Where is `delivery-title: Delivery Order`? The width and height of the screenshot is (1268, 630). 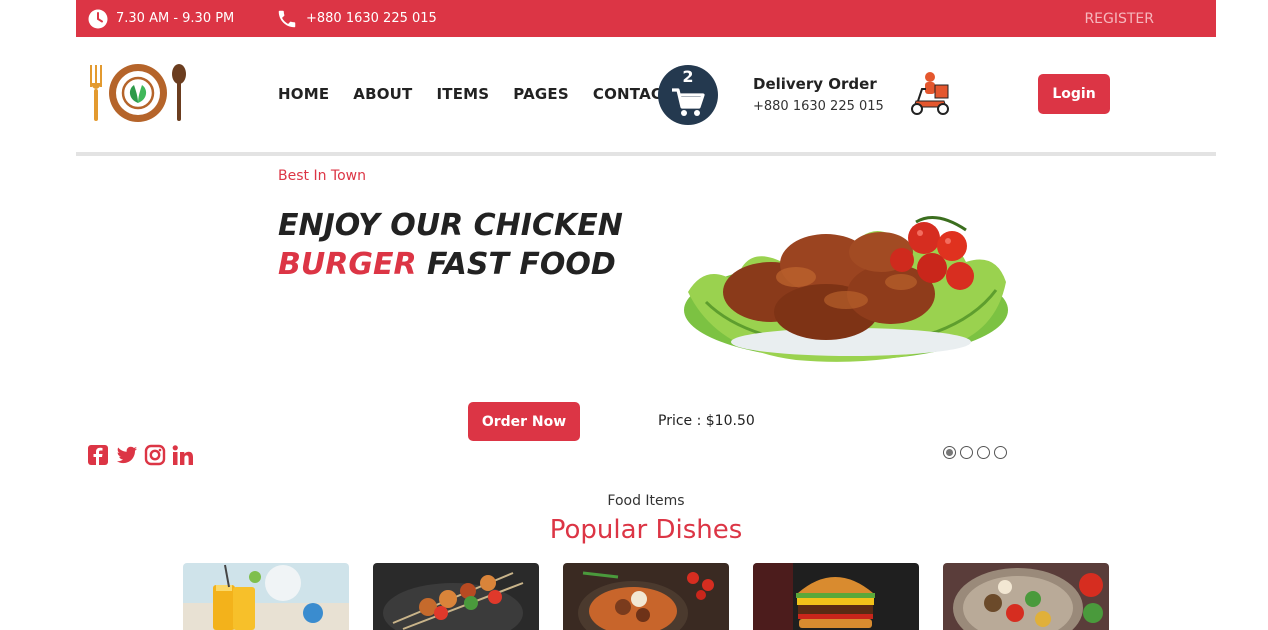 delivery-title: Delivery Order is located at coordinates (815, 84).